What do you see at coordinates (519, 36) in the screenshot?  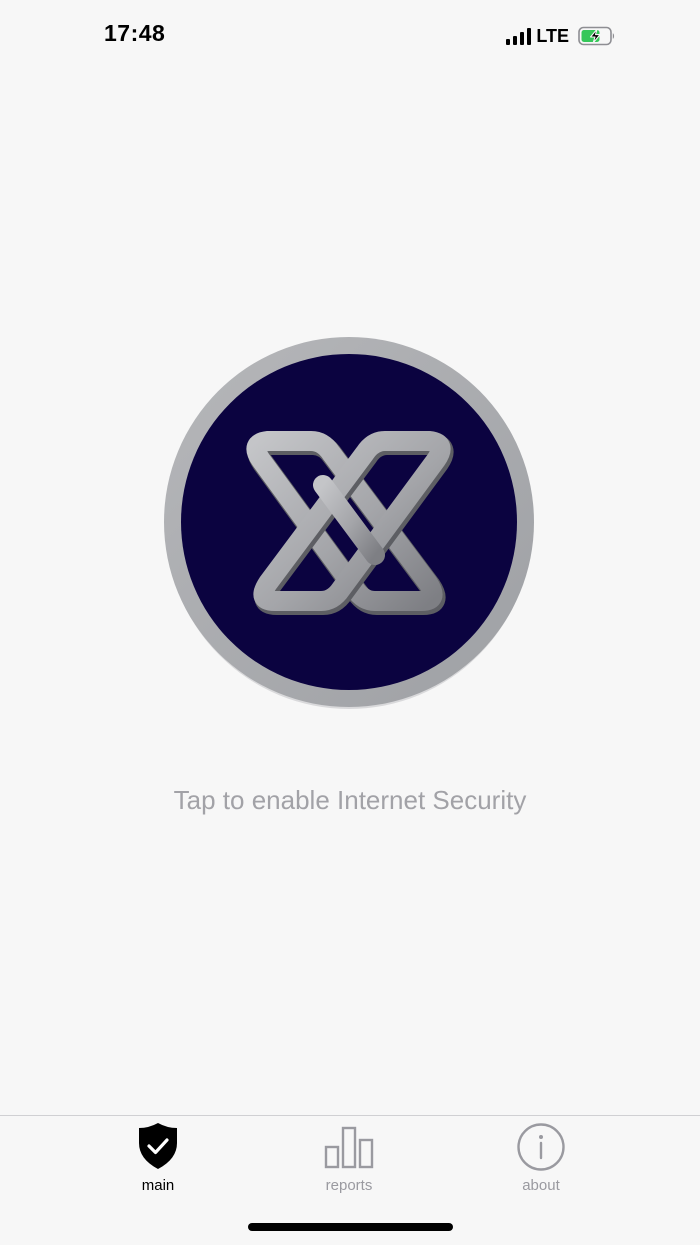 I see `cellular-signal-icon` at bounding box center [519, 36].